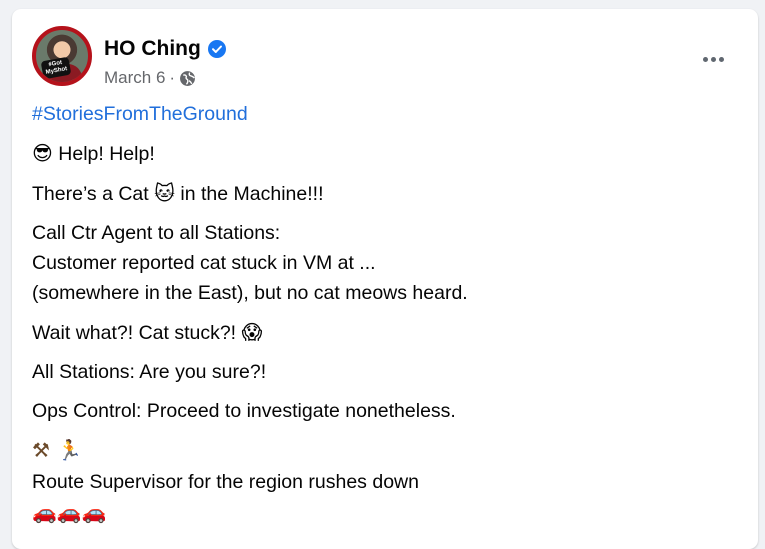 The image size is (765, 549). What do you see at coordinates (70, 450) in the screenshot?
I see `runner-emoji-icon: 🏃` at bounding box center [70, 450].